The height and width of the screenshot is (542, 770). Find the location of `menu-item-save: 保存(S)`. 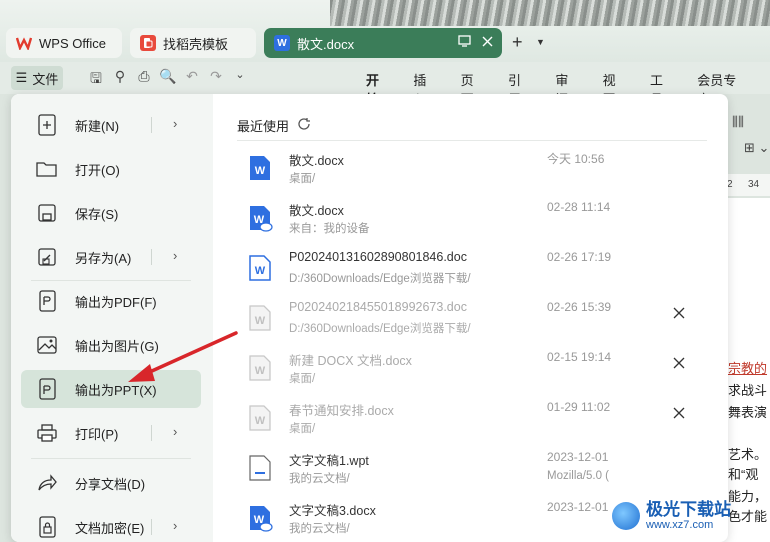

menu-item-save: 保存(S) is located at coordinates (111, 213).